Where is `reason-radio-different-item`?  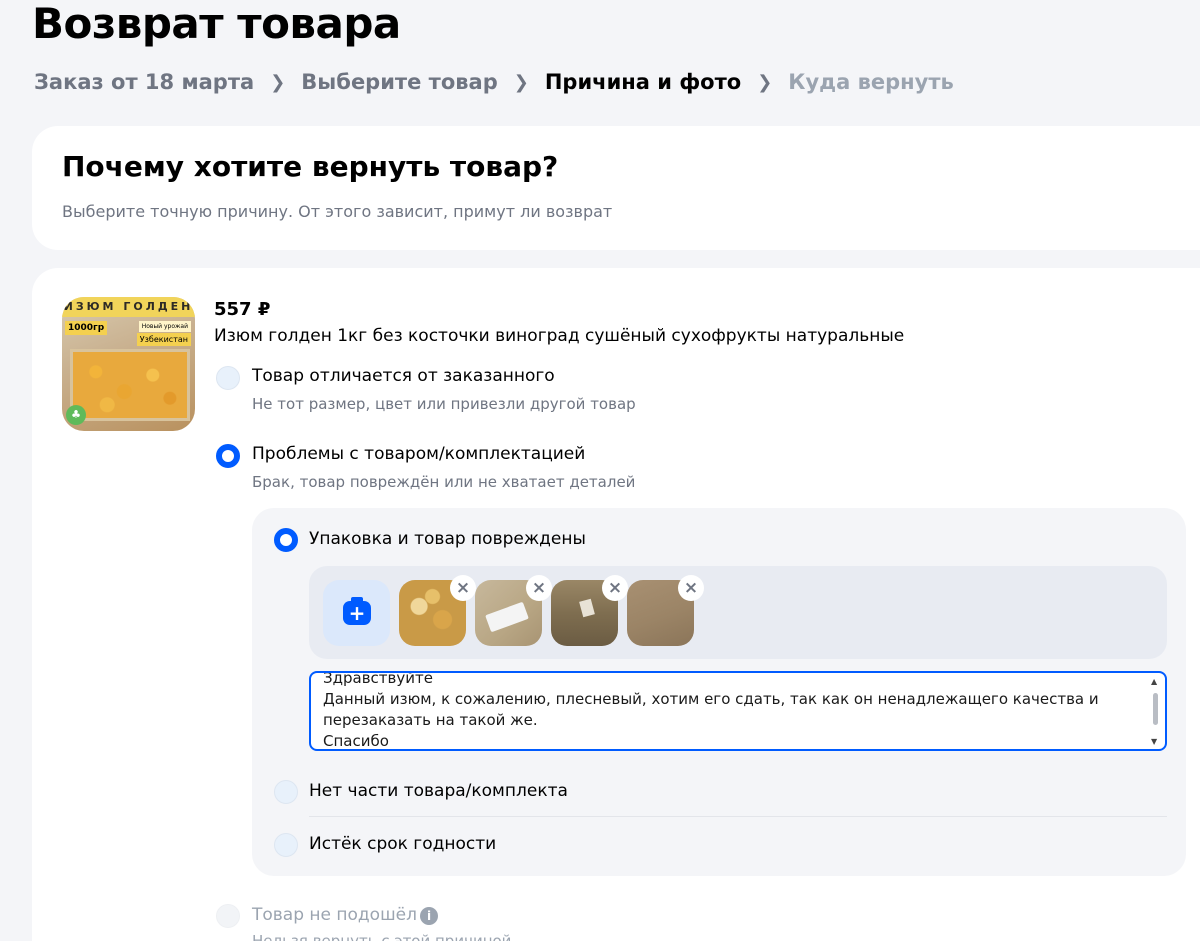
reason-radio-different-item is located at coordinates (228, 378).